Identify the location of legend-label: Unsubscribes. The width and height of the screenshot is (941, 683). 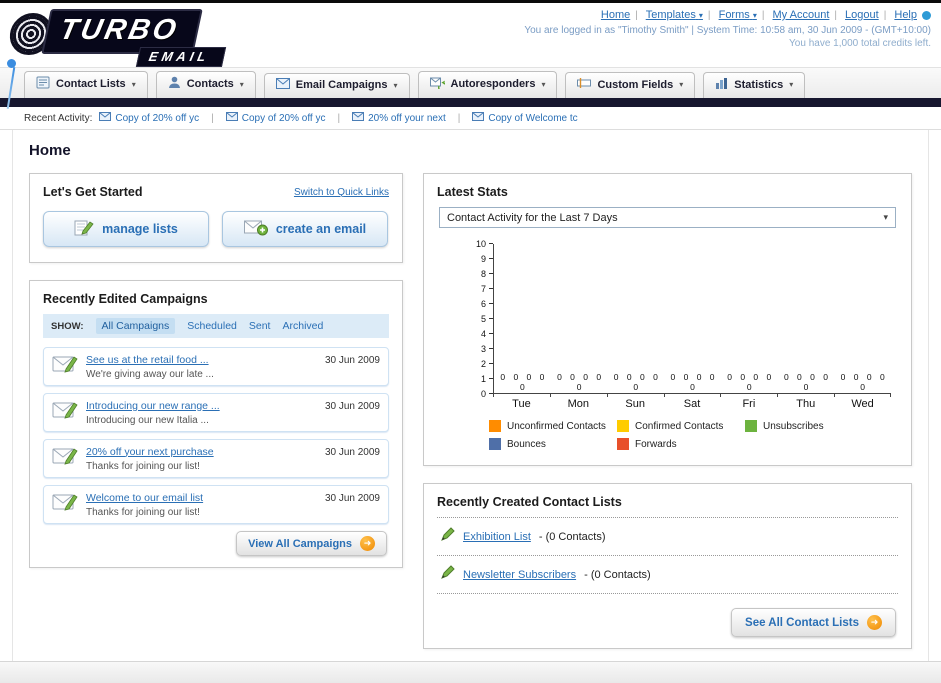
(793, 426).